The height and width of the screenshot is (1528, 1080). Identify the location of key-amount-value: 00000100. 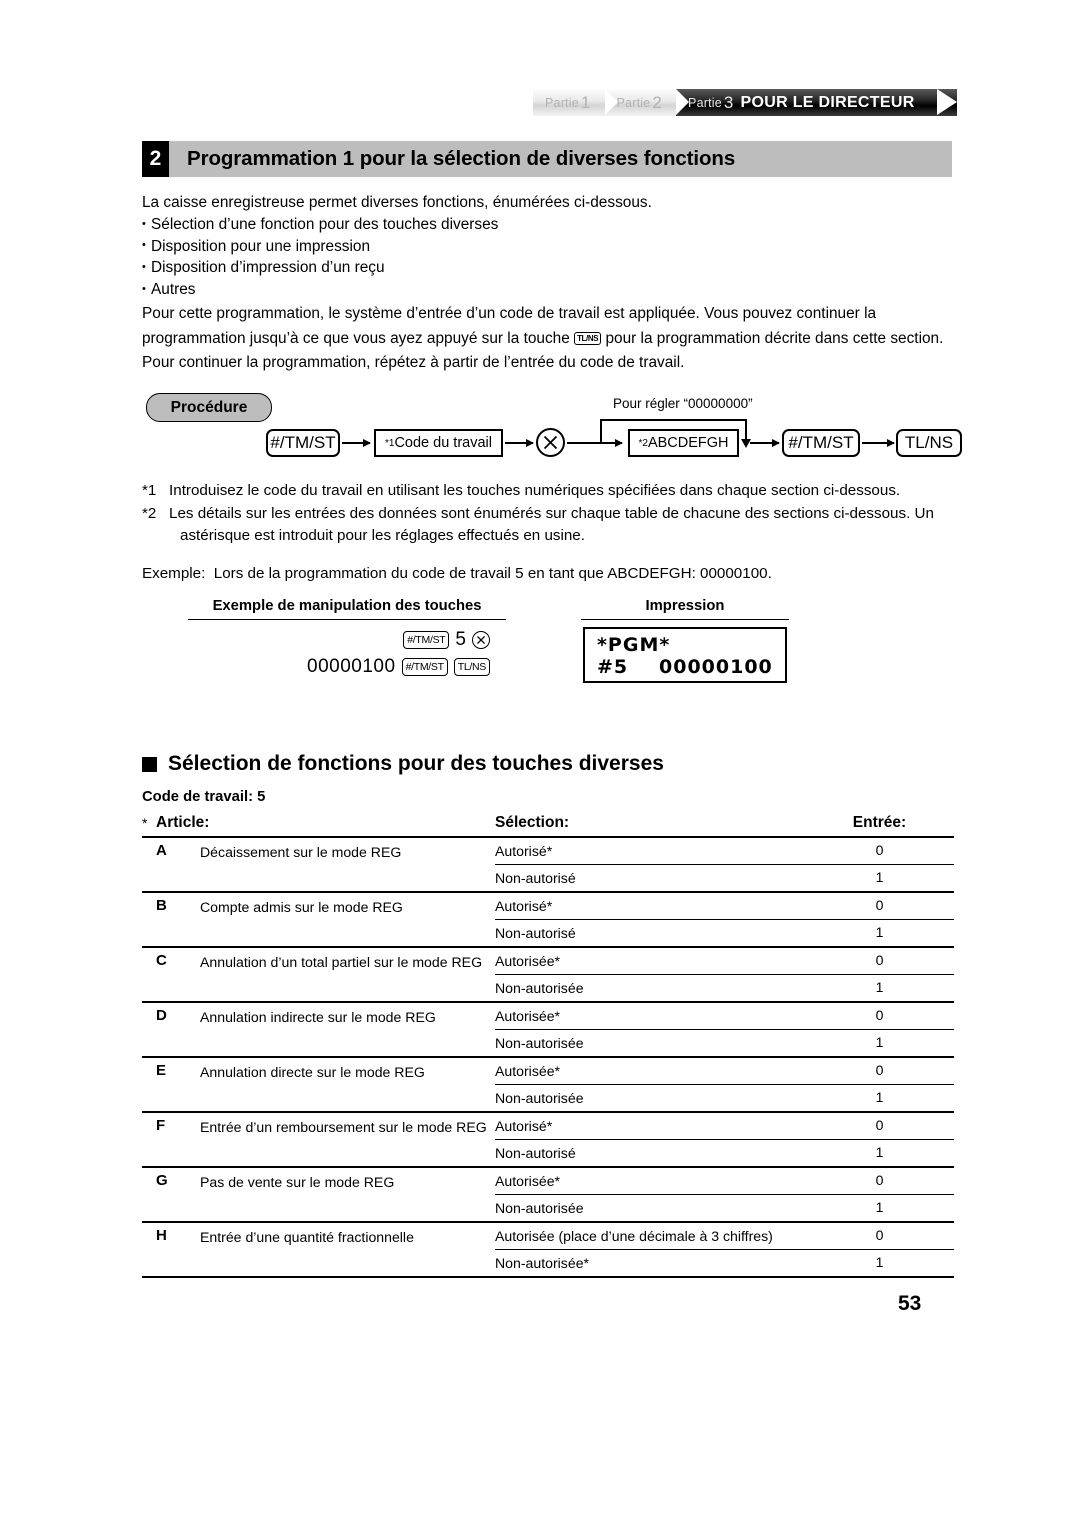
(351, 666).